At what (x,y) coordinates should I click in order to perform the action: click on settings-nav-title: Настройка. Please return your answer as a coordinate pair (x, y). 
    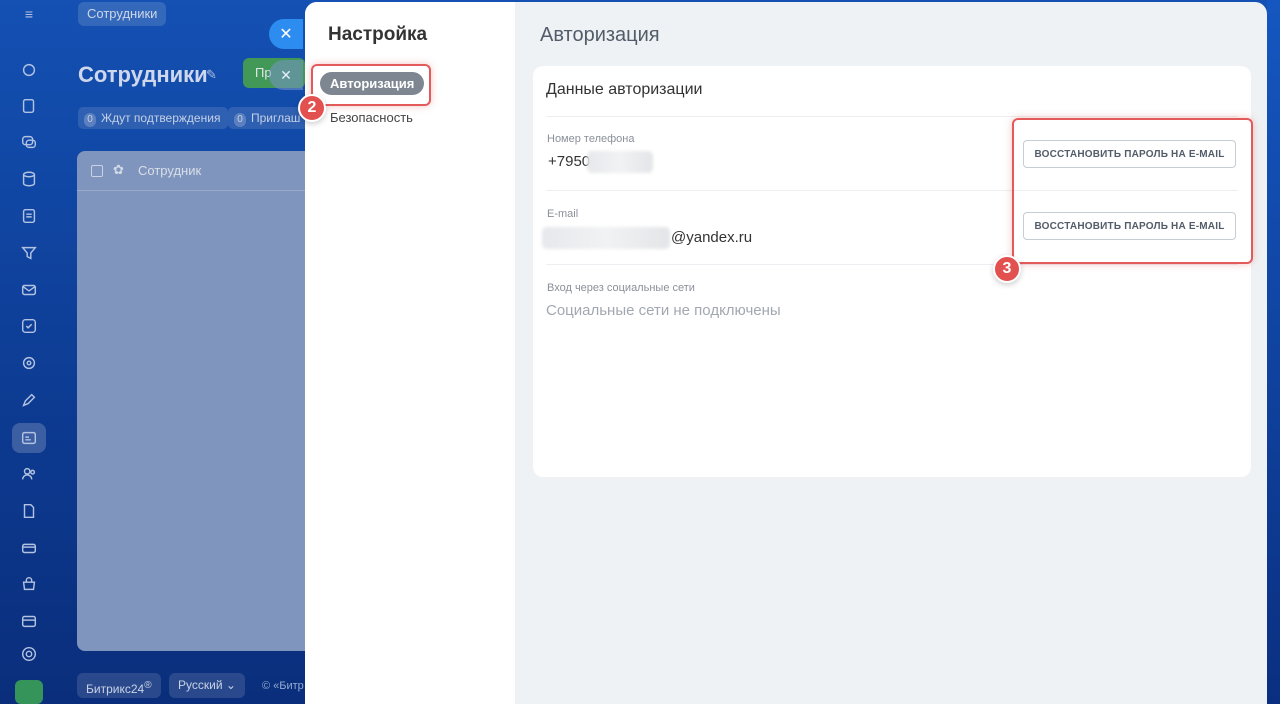
    Looking at the image, I should click on (378, 34).